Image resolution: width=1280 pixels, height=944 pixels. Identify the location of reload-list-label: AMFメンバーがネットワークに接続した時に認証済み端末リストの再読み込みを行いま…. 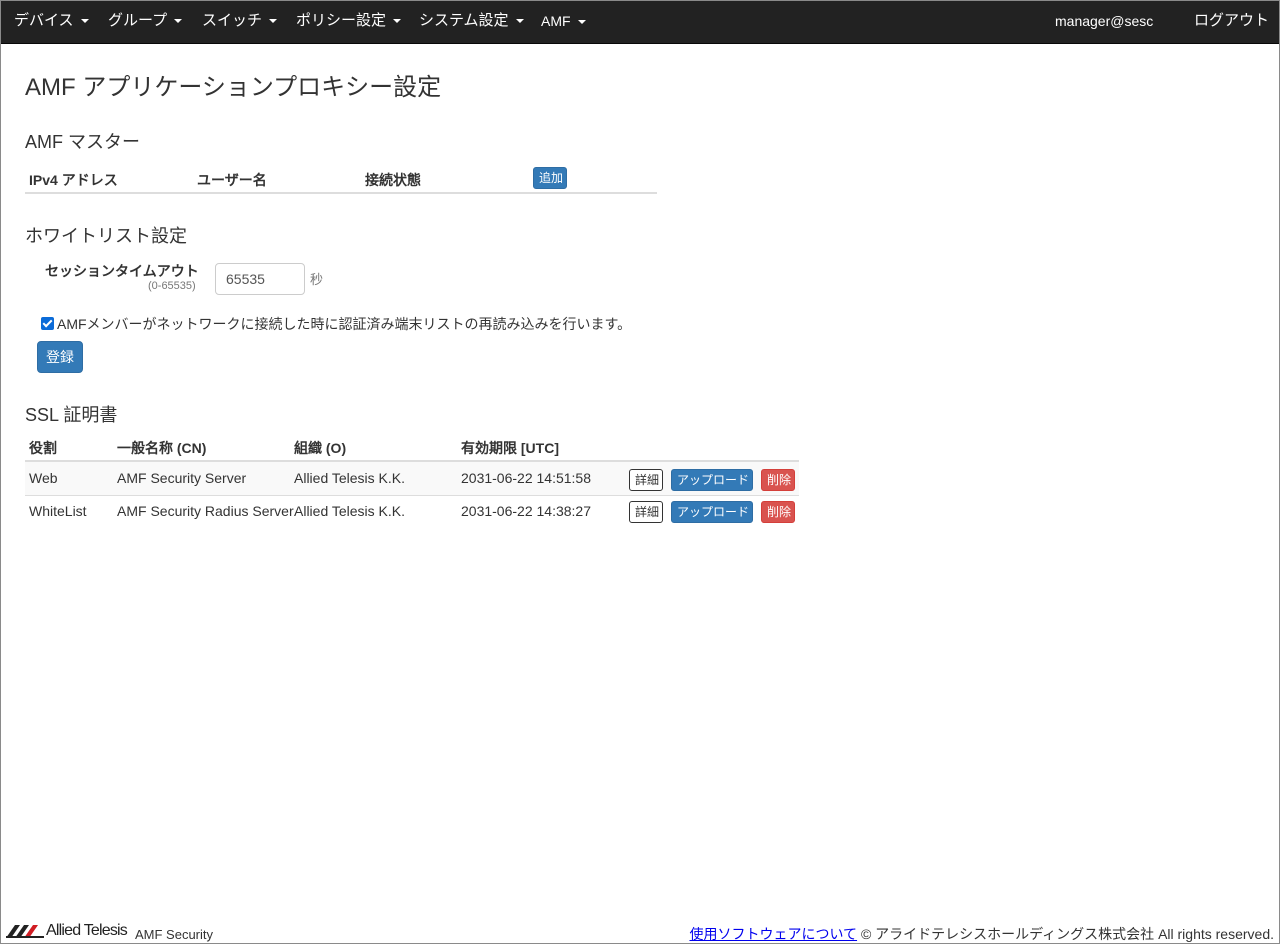
(344, 324).